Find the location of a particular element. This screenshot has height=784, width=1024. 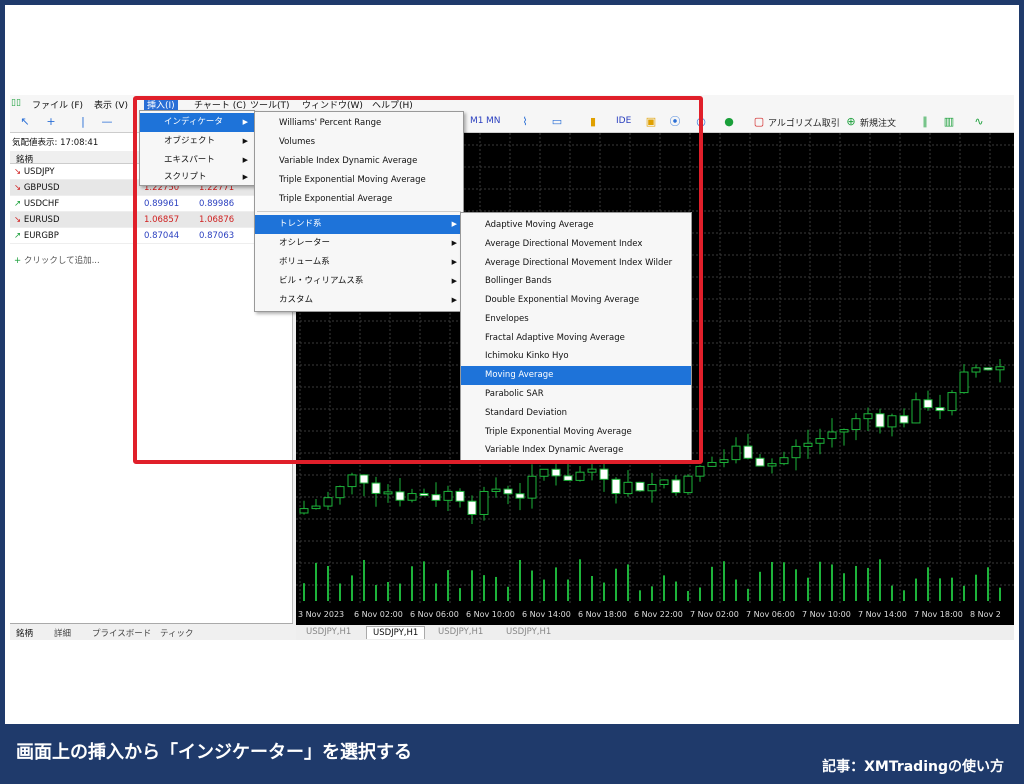

footer-credit: 記事：XMTradingの使い方 is located at coordinates (913, 767).